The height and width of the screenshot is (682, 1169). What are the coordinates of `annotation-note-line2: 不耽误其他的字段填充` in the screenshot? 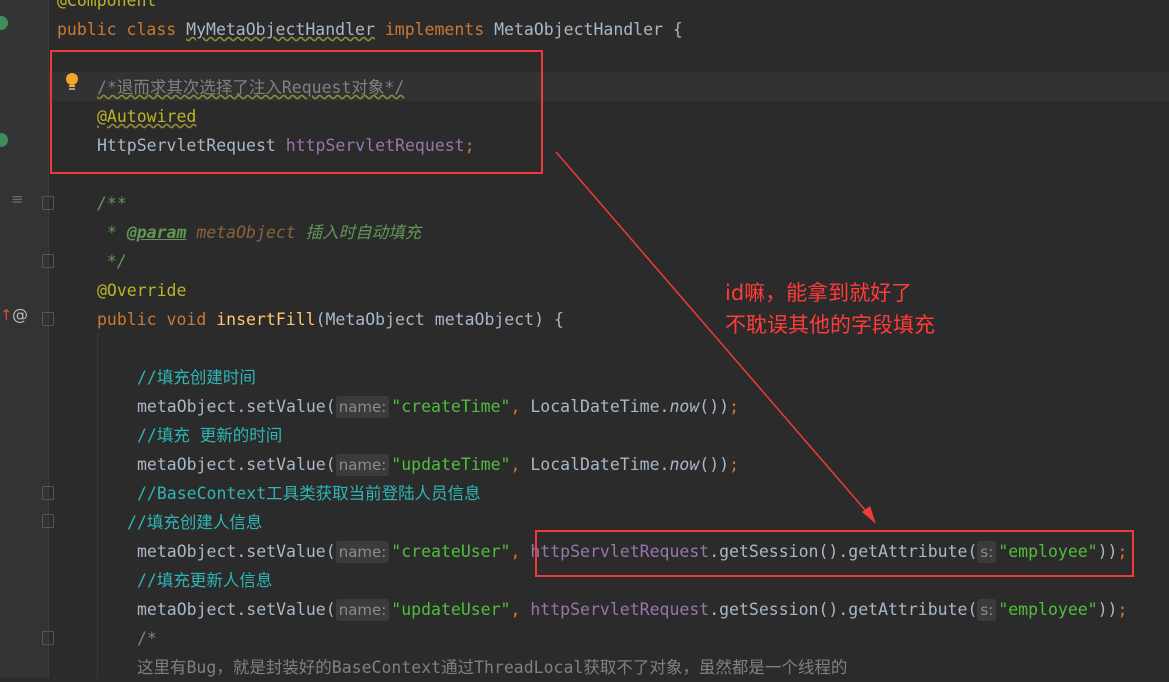 It's located at (830, 325).